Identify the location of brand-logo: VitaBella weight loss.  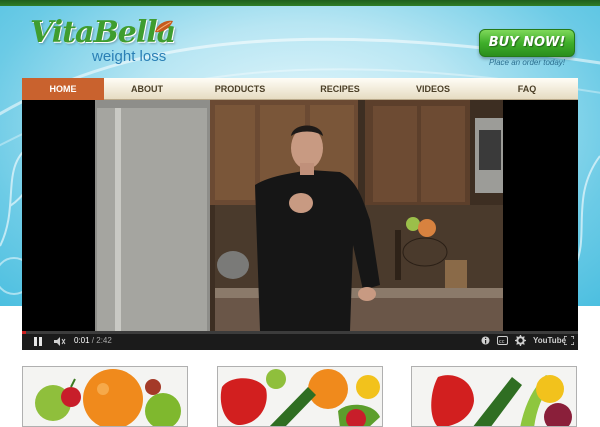
(103, 42).